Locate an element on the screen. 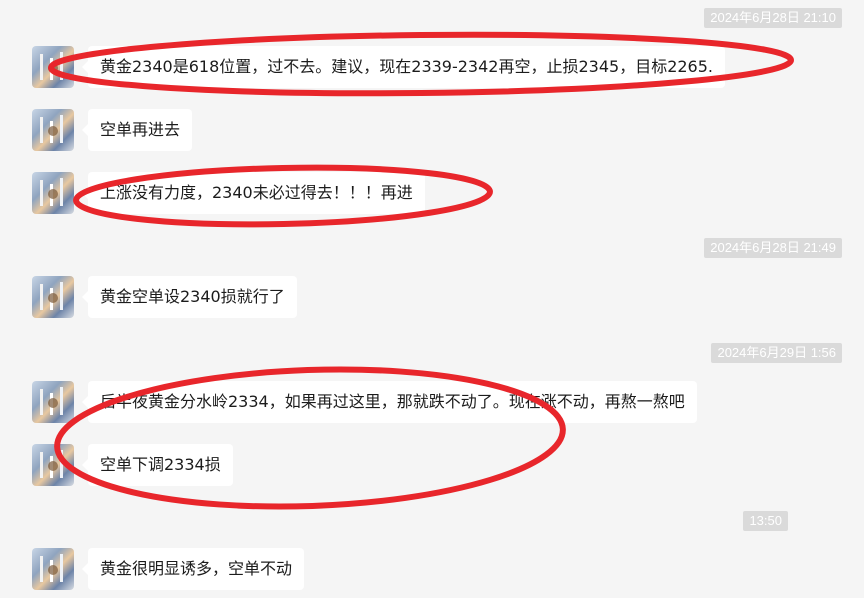 The width and height of the screenshot is (864, 598). message-bubble: 黄金空单设2340损就行了 is located at coordinates (189, 297).